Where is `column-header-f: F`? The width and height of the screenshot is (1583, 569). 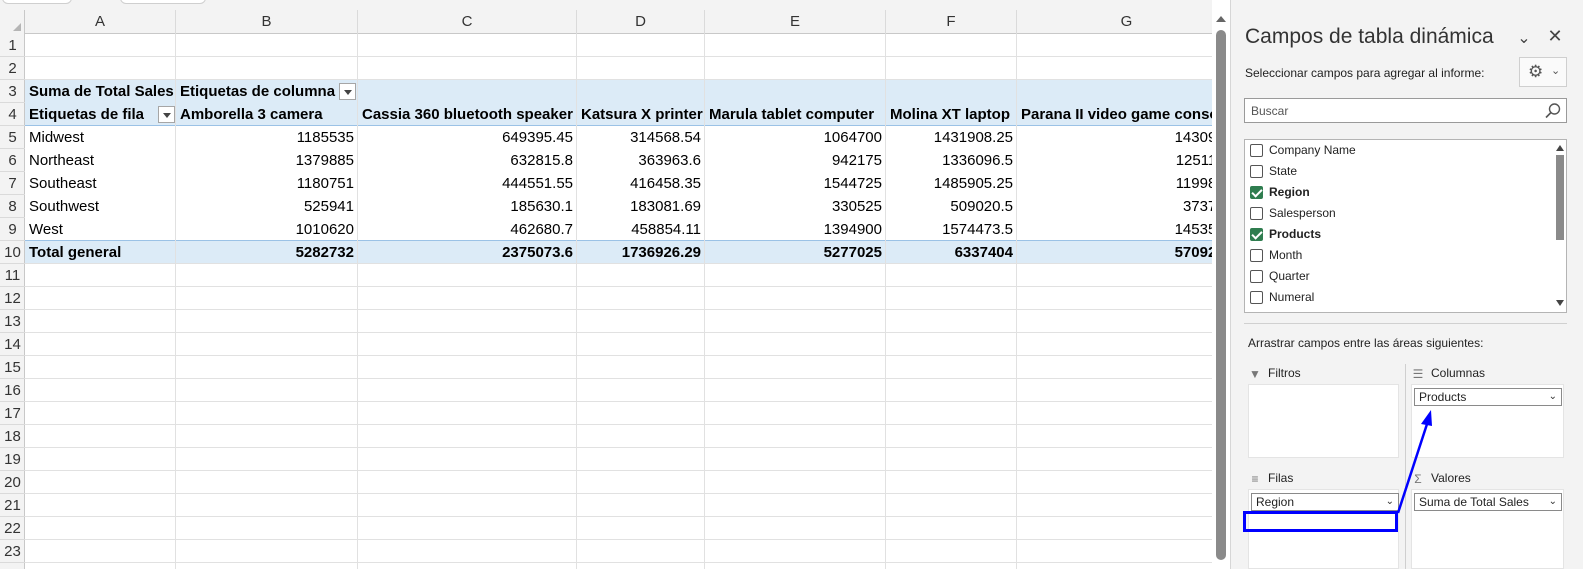
column-header-f: F is located at coordinates (951, 22).